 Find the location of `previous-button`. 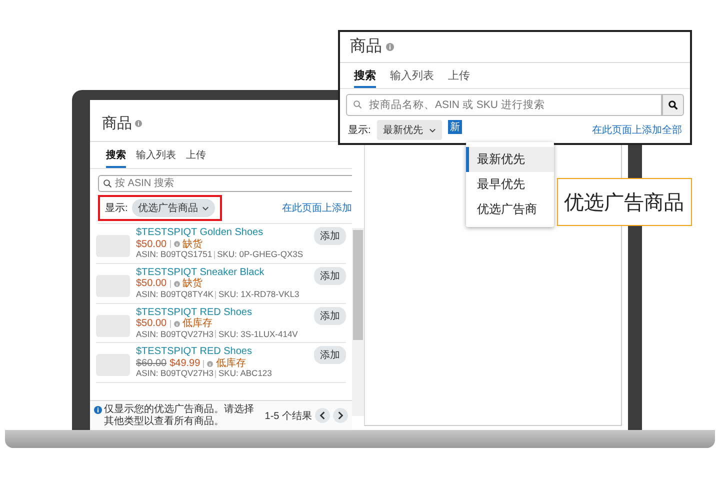

previous-button is located at coordinates (322, 415).